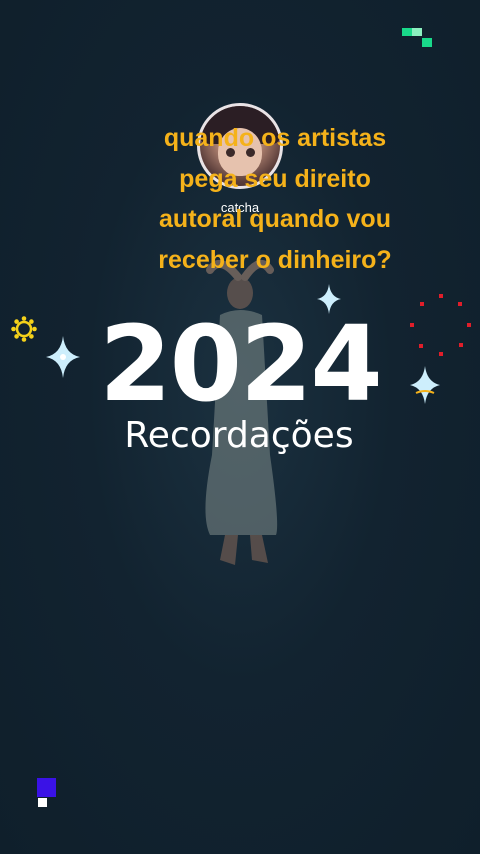  Describe the element at coordinates (275, 219) in the screenshot. I see `caption-line: autoral quando vou` at that location.